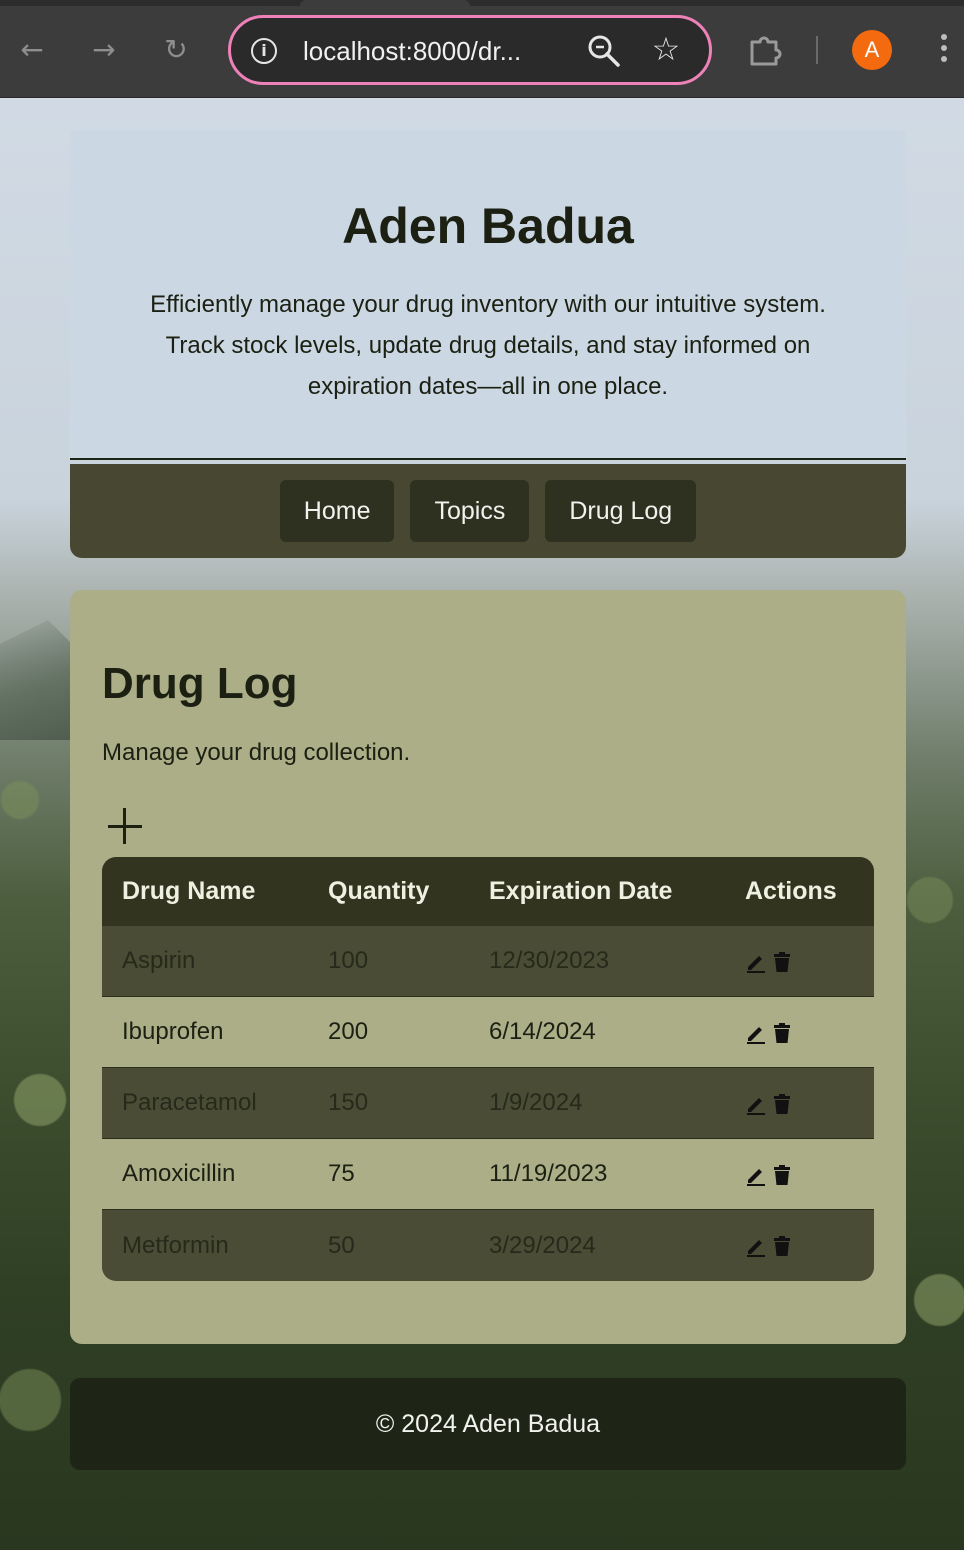 The height and width of the screenshot is (1550, 964). I want to click on nav-drug-log: Drug Log, so click(621, 511).